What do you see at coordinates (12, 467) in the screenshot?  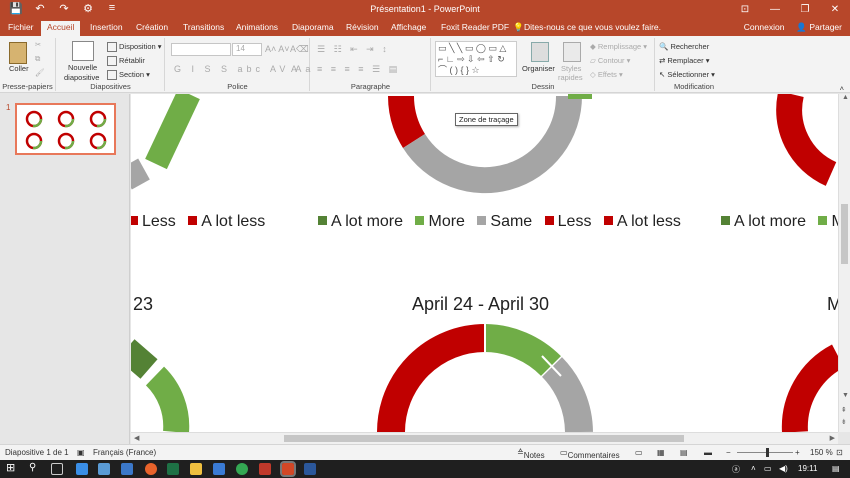 I see `windows-start-icon: ⊞` at bounding box center [12, 467].